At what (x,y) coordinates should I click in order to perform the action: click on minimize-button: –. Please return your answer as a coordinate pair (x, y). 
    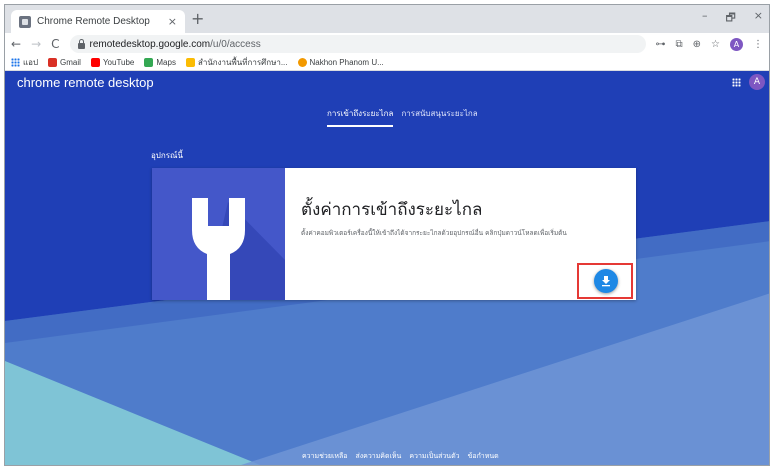
    Looking at the image, I should click on (705, 18).